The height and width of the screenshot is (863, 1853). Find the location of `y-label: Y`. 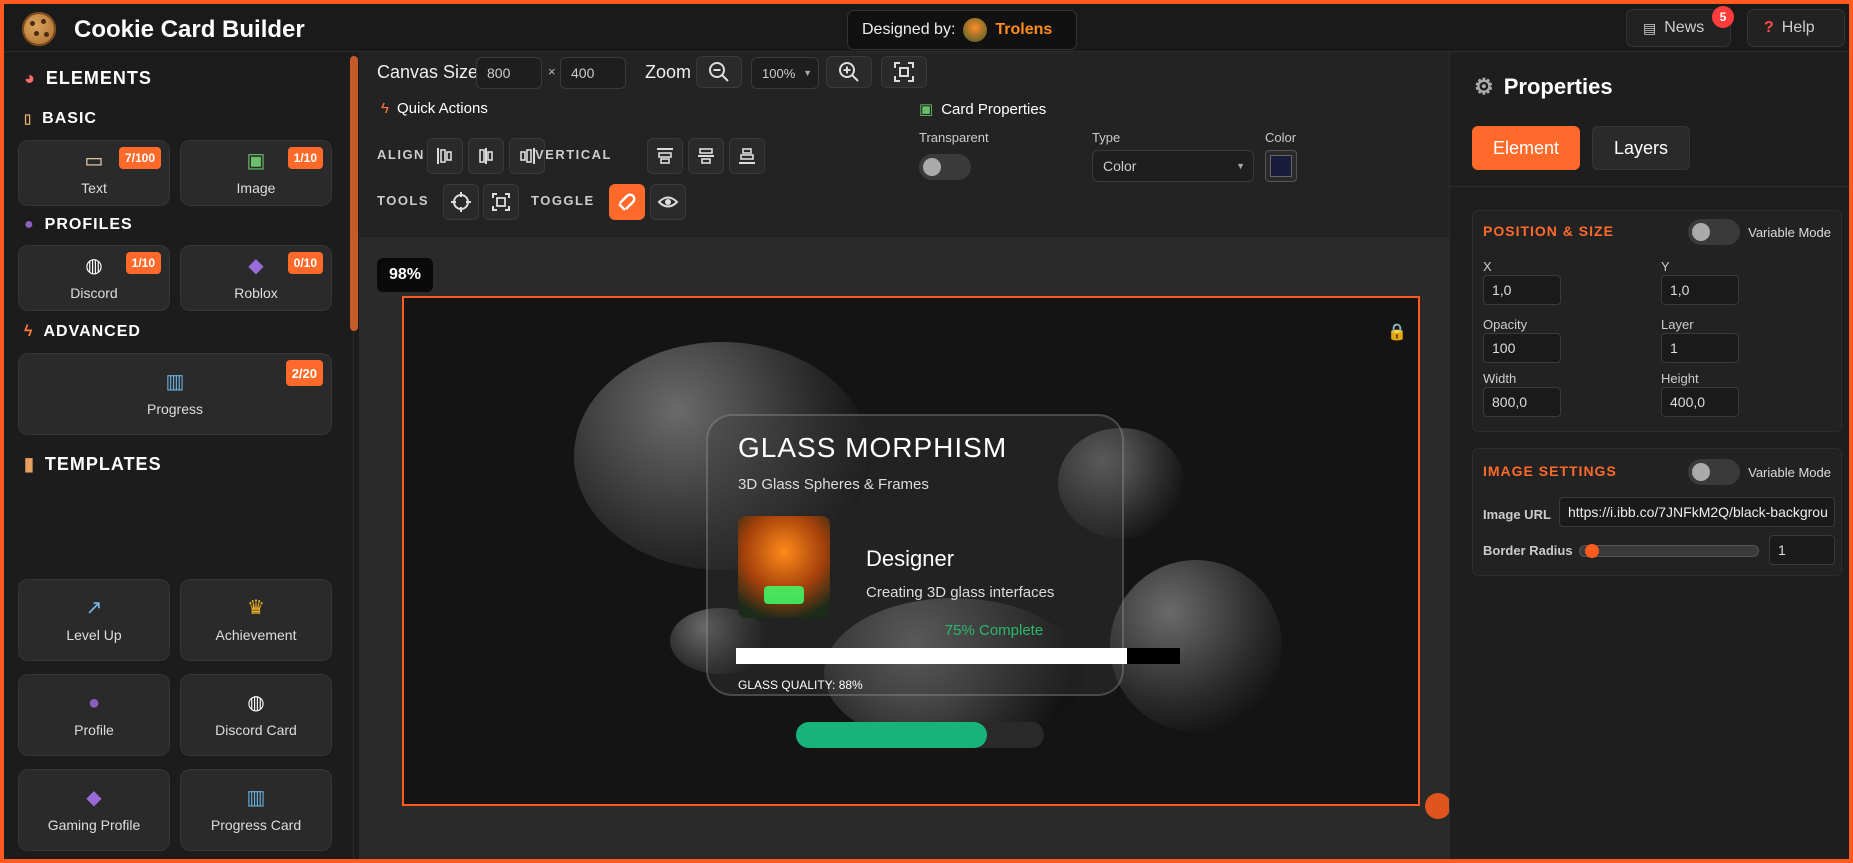

y-label: Y is located at coordinates (1665, 266).